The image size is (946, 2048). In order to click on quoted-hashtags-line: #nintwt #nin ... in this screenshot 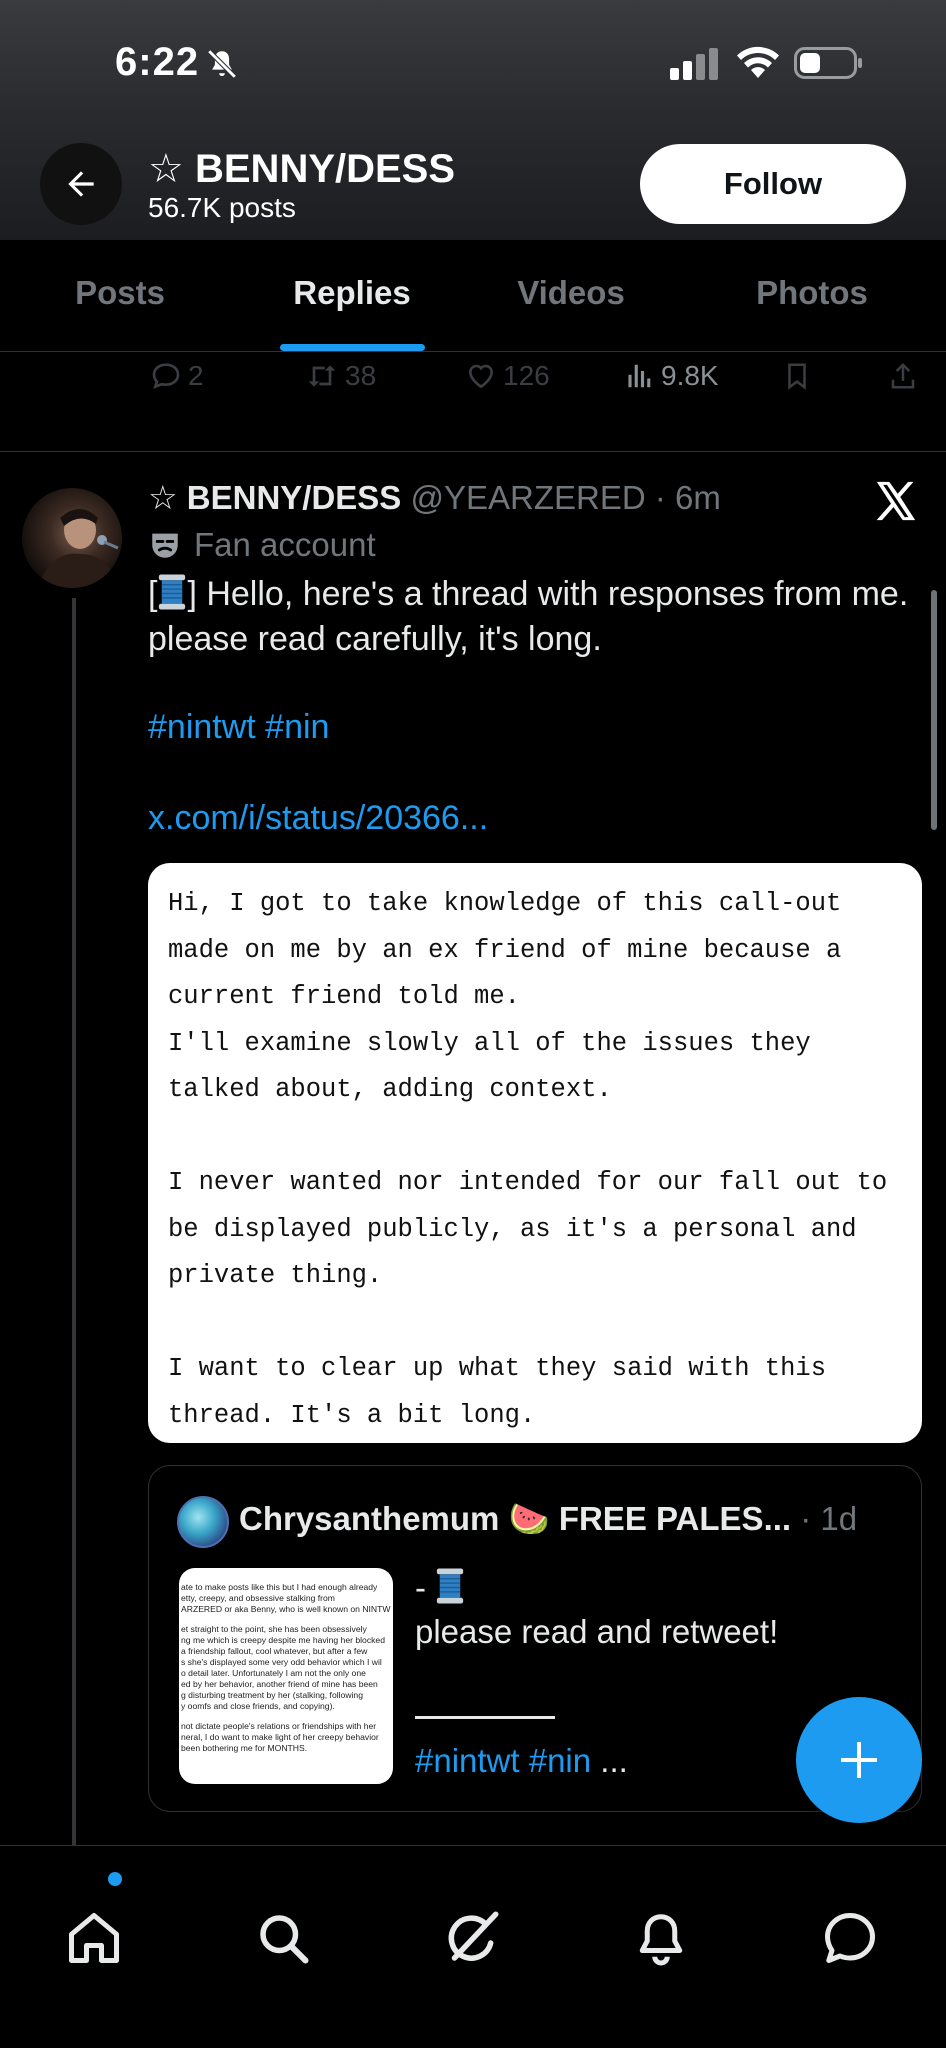, I will do `click(521, 1761)`.